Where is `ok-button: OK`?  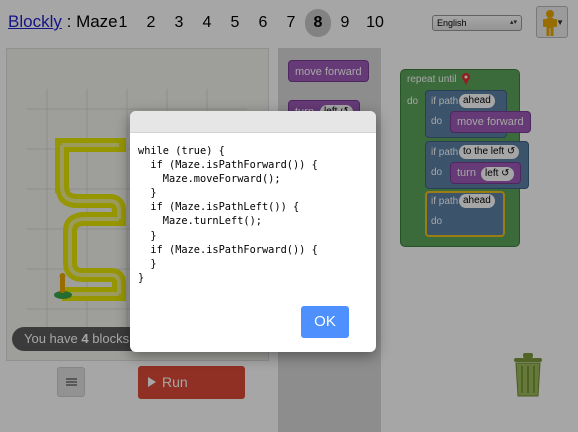
ok-button: OK is located at coordinates (325, 322).